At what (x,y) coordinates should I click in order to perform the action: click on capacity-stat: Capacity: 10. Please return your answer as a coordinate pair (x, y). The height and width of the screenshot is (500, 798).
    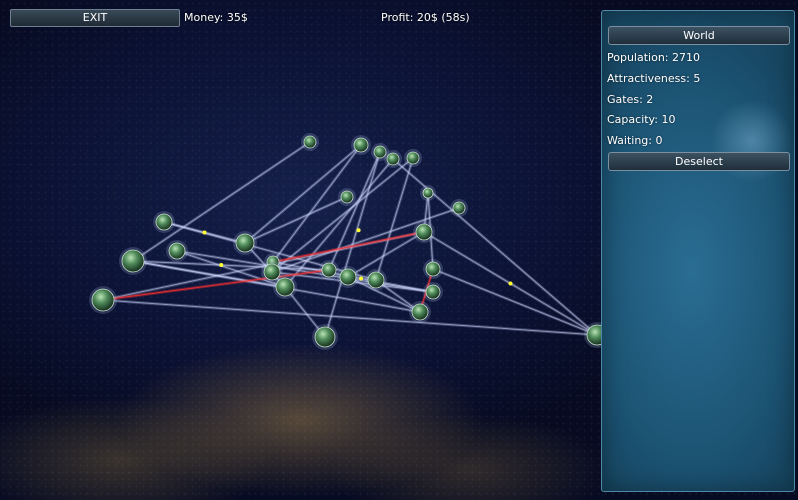
    Looking at the image, I should click on (641, 119).